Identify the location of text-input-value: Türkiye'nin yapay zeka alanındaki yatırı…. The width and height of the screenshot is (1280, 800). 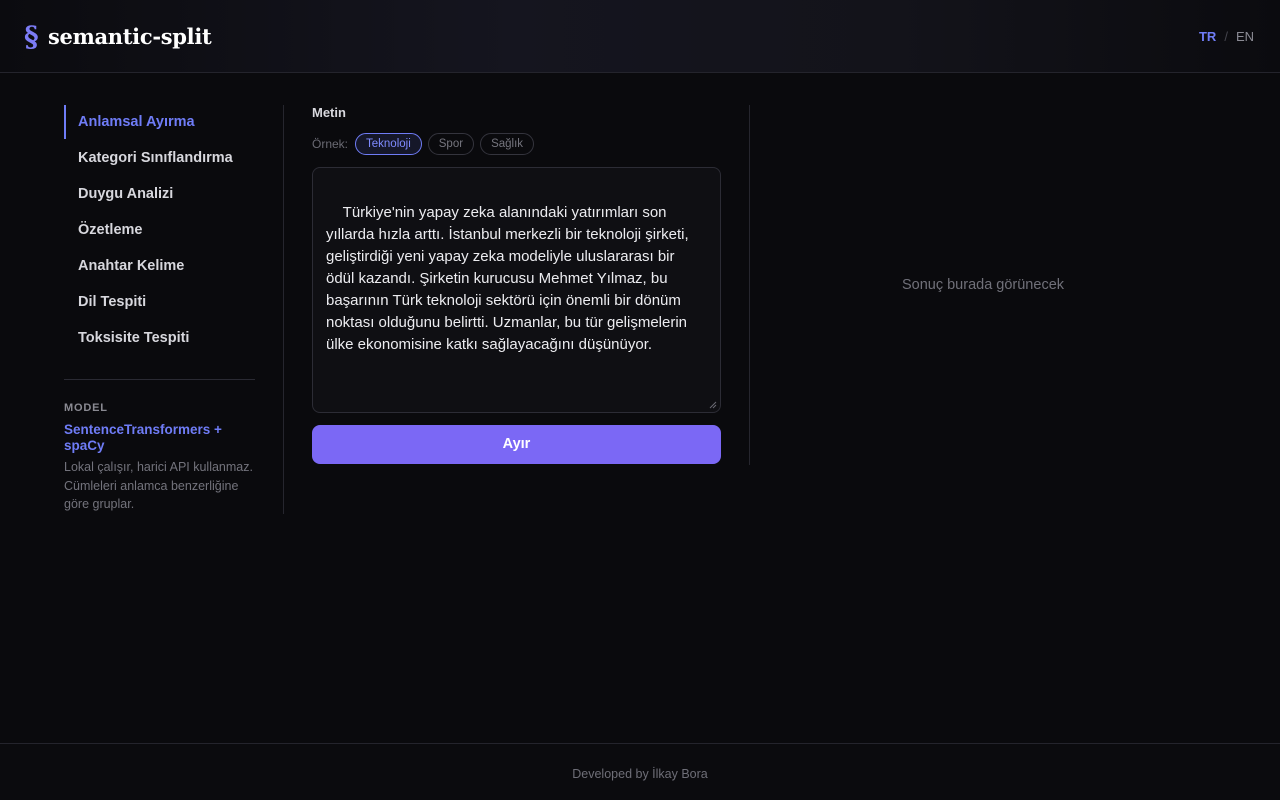
(509, 278).